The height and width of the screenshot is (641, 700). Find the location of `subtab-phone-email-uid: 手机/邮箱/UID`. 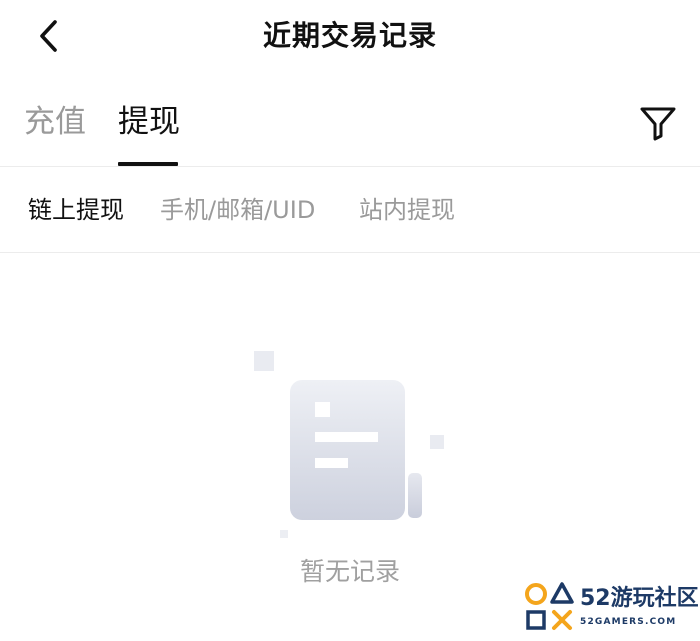

subtab-phone-email-uid: 手机/邮箱/UID is located at coordinates (237, 210).